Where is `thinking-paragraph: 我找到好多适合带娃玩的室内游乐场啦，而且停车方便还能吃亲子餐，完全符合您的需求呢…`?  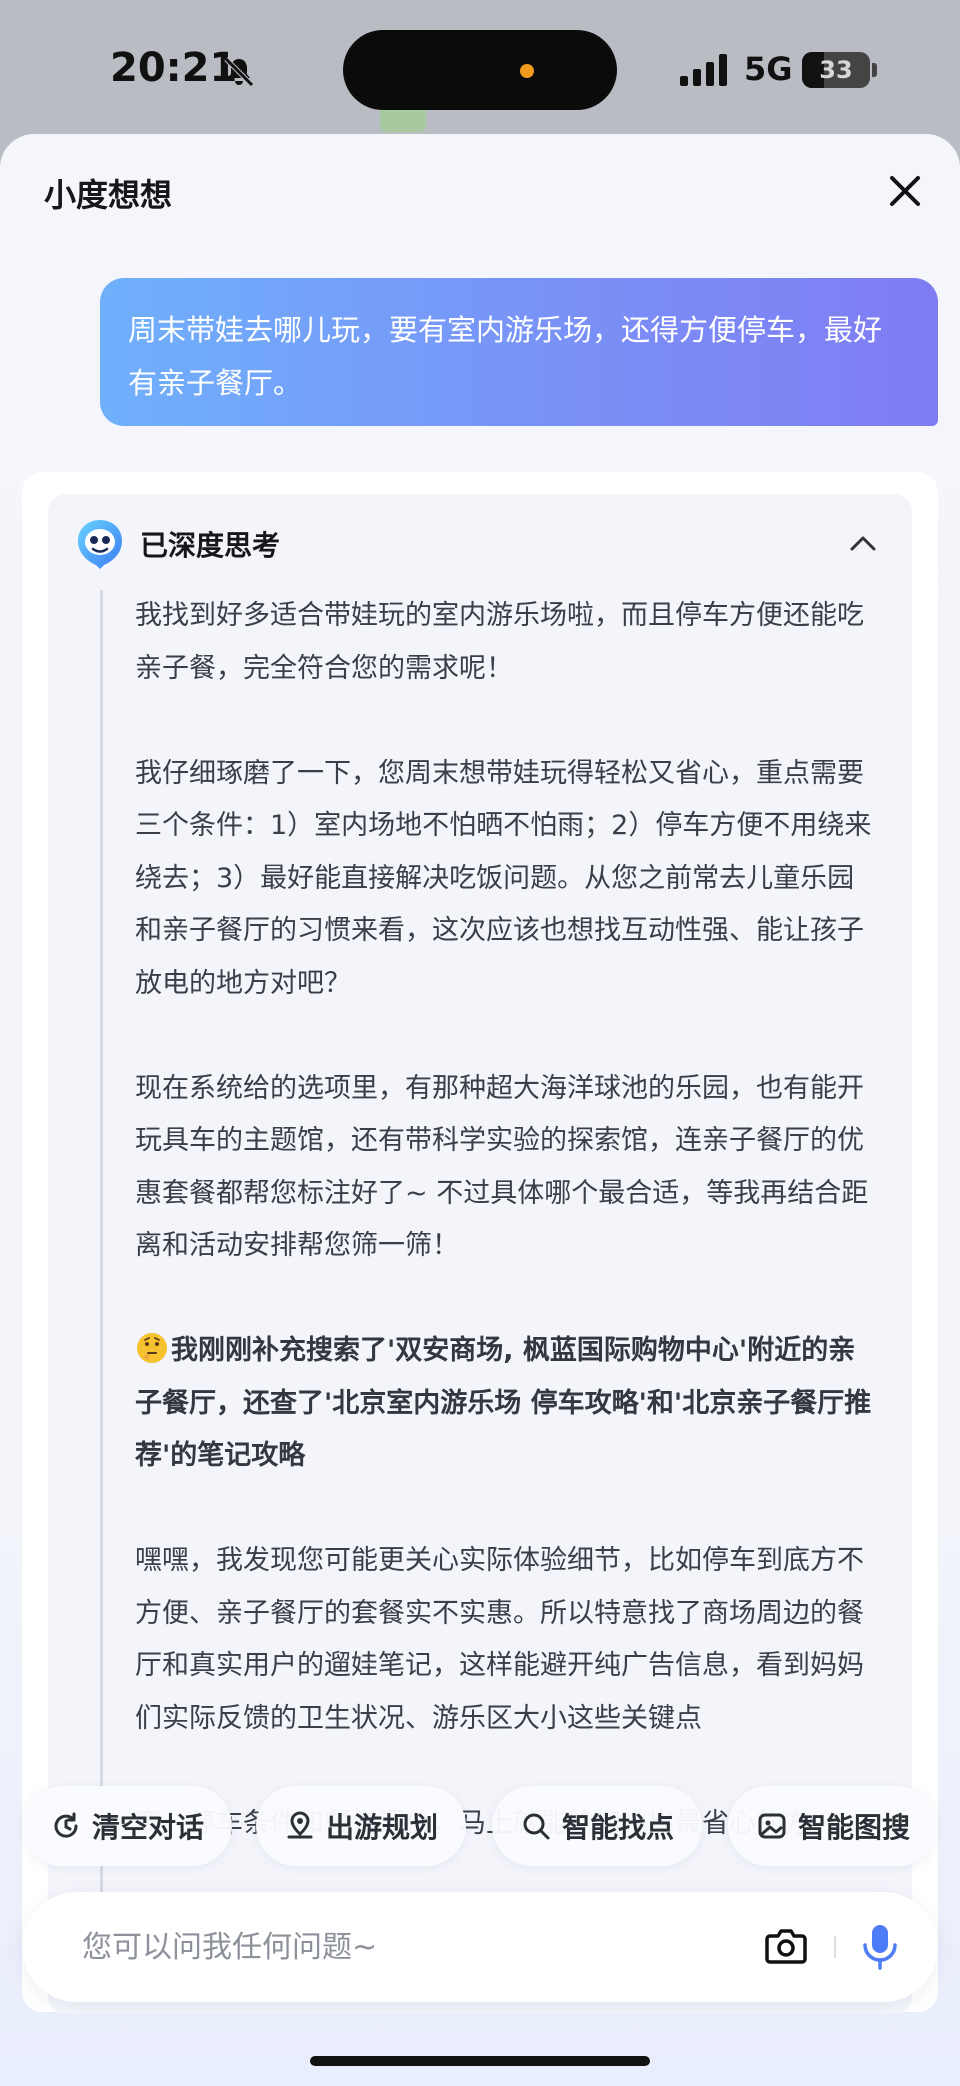
thinking-paragraph: 我找到好多适合带娃玩的室内游乐场啦，而且停车方便还能吃亲子餐，完全符合您的需求呢… is located at coordinates (499, 642).